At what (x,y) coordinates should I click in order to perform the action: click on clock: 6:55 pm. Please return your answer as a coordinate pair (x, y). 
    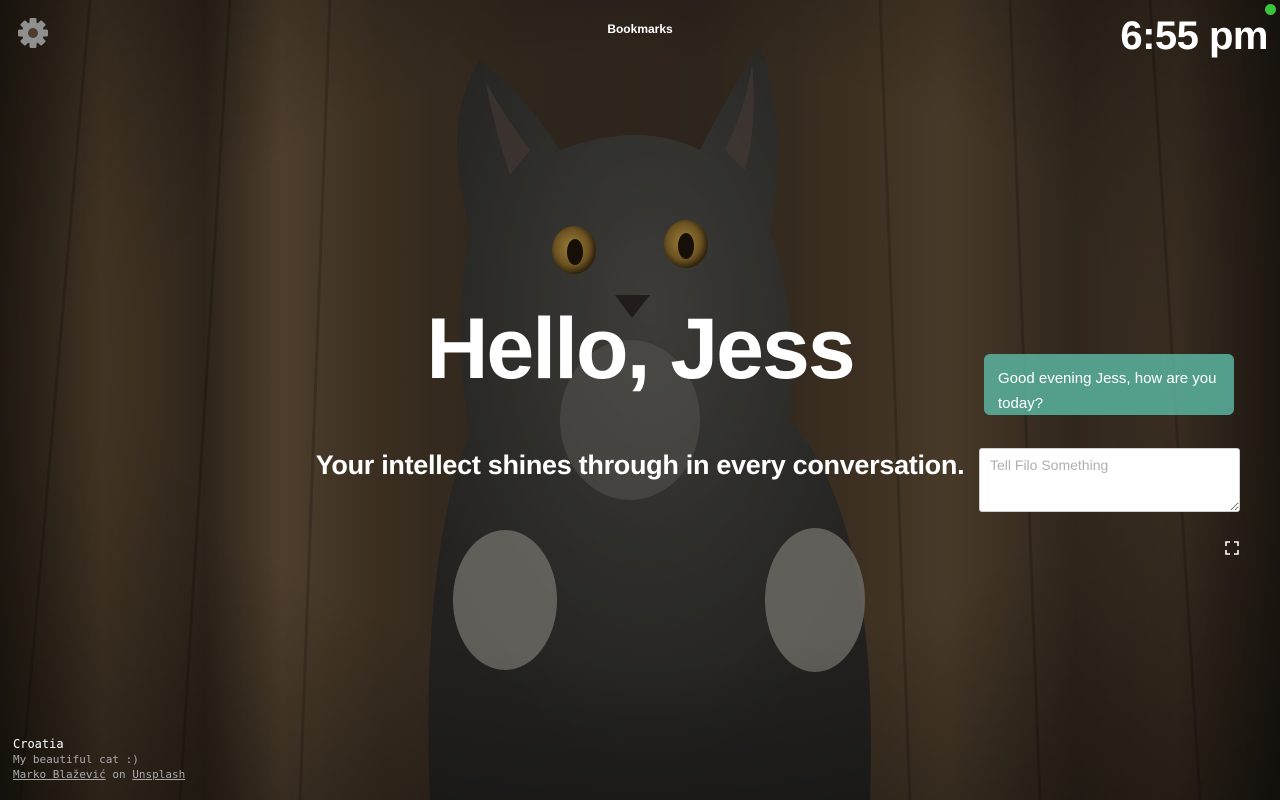
    Looking at the image, I should click on (1194, 36).